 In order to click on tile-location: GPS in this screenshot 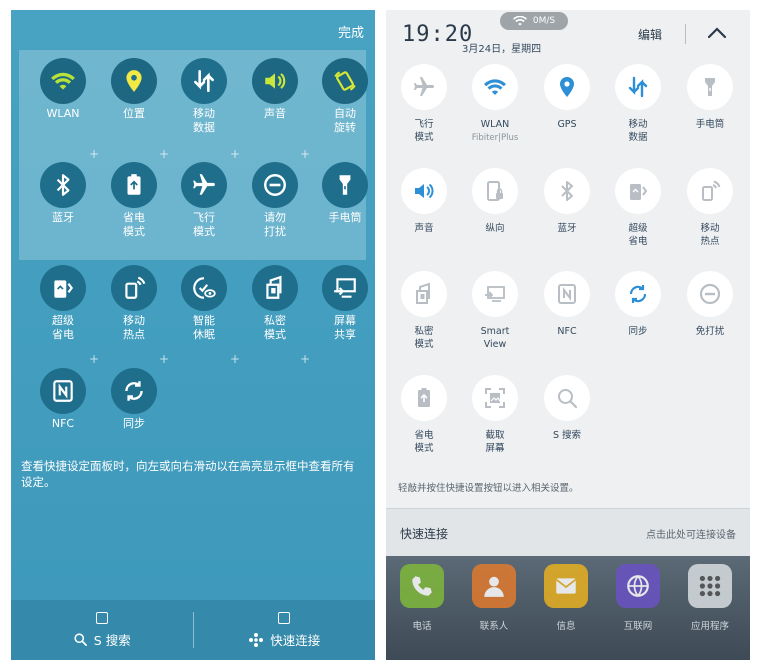, I will do `click(567, 97)`.